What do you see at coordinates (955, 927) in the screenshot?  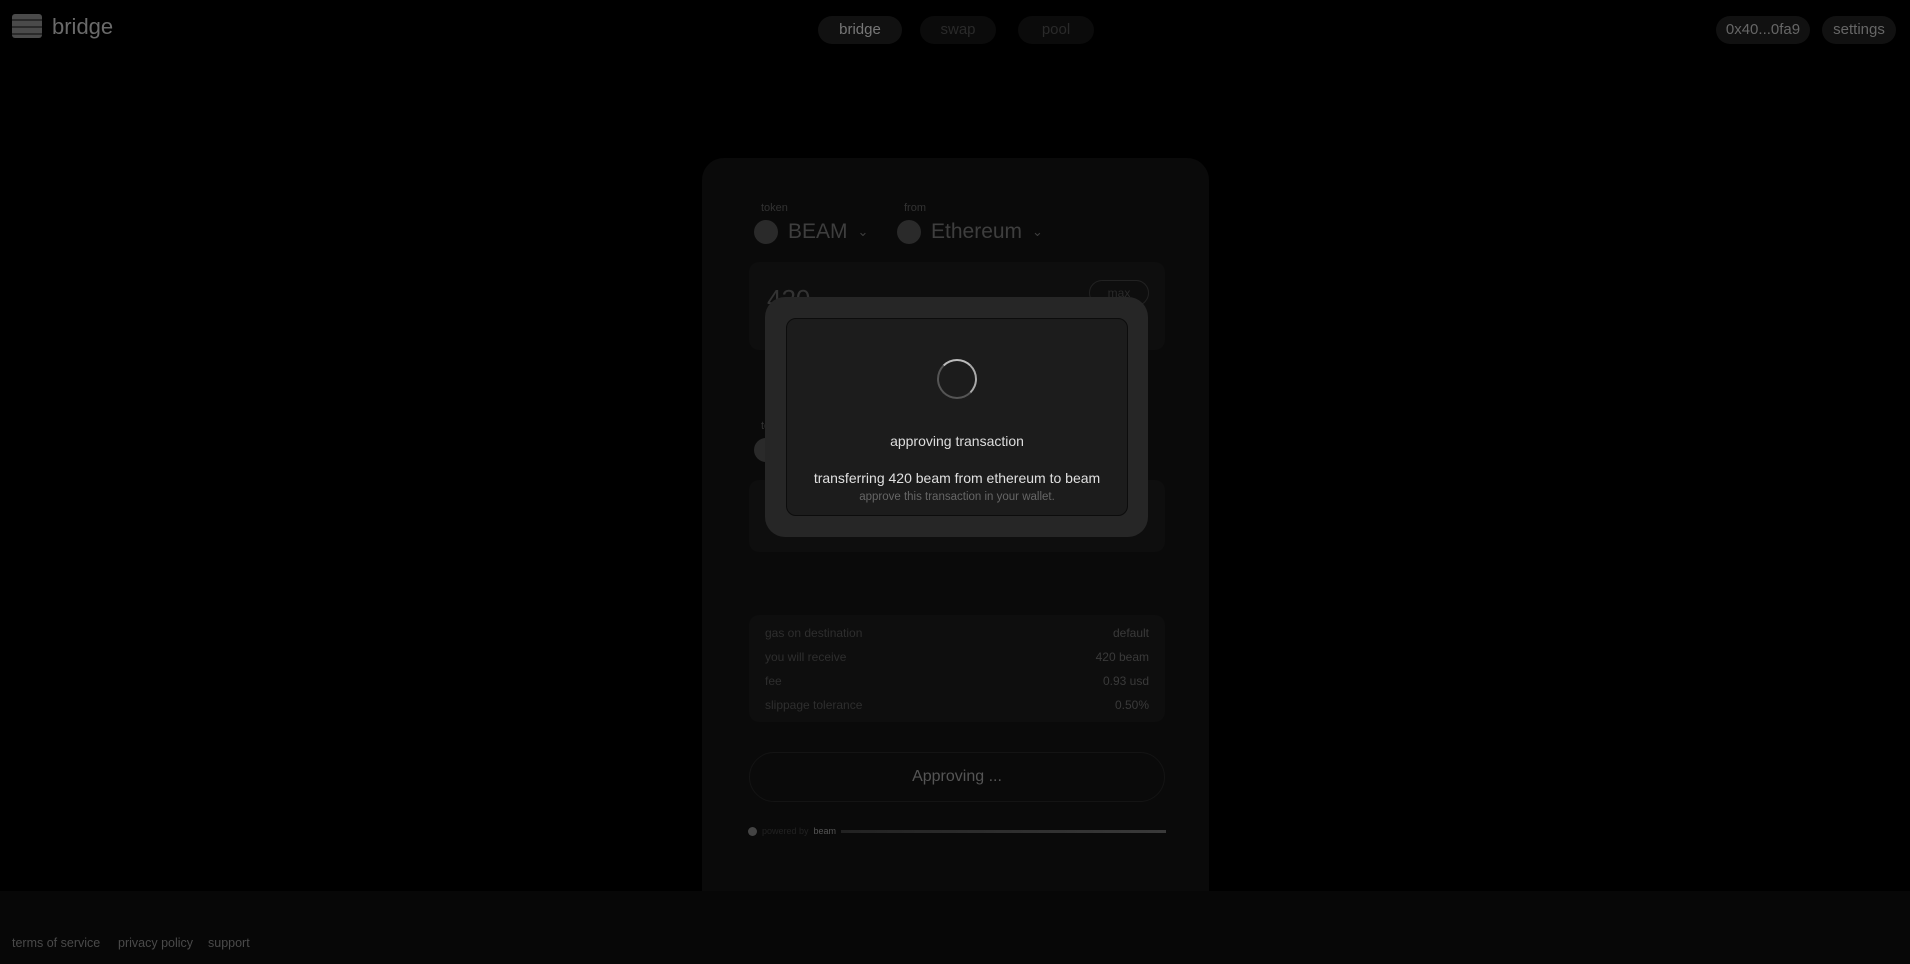 I see `footer` at bounding box center [955, 927].